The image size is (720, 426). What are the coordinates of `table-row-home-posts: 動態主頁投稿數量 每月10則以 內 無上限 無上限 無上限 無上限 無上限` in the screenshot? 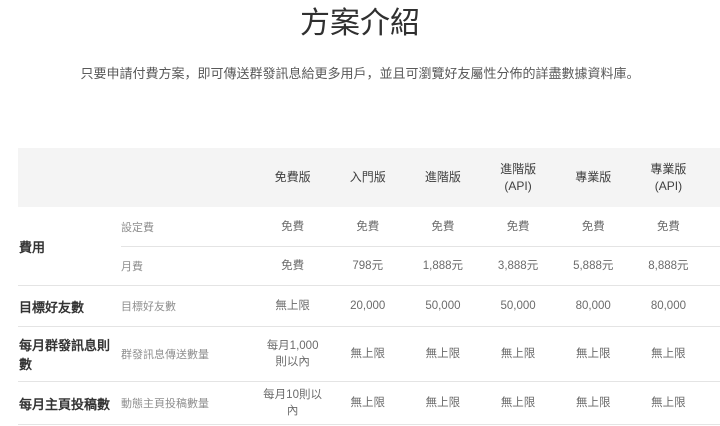 It's located at (420, 403).